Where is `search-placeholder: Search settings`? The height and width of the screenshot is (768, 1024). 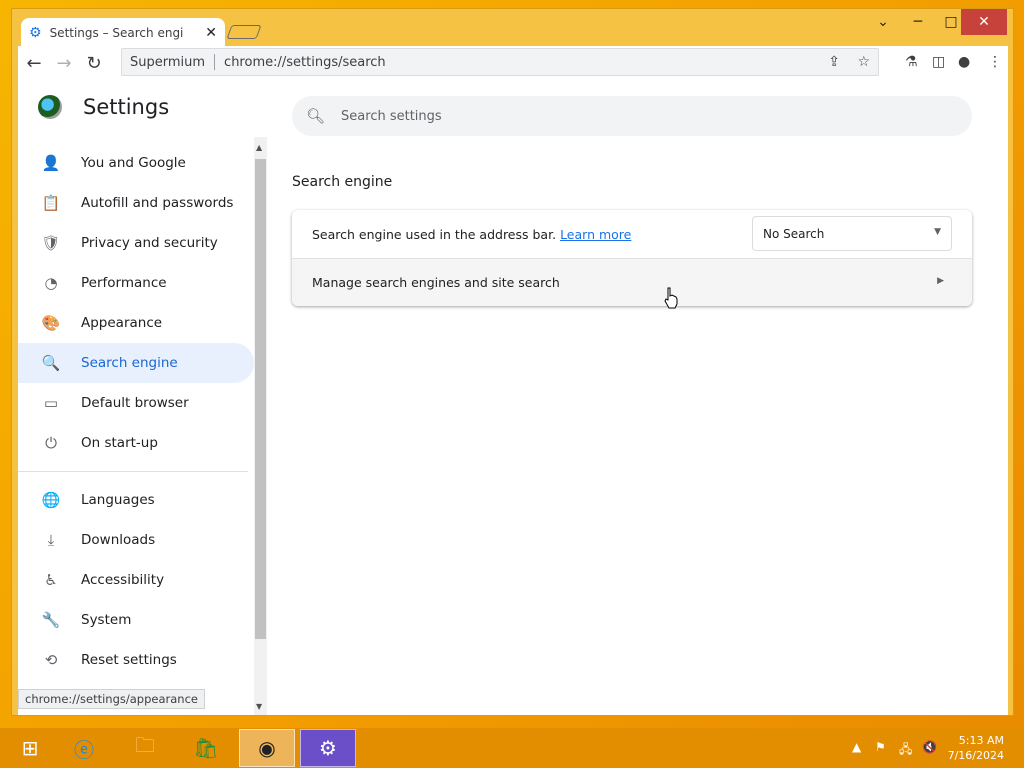 search-placeholder: Search settings is located at coordinates (391, 116).